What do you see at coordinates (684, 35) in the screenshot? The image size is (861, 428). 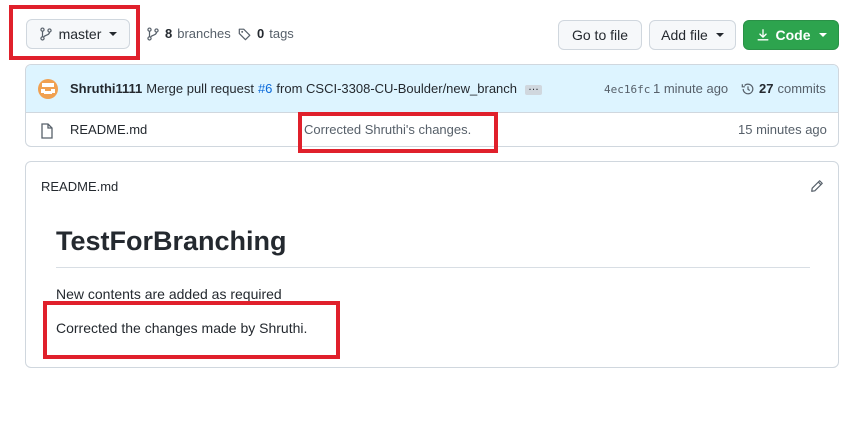 I see `add-file-label: Add file` at bounding box center [684, 35].